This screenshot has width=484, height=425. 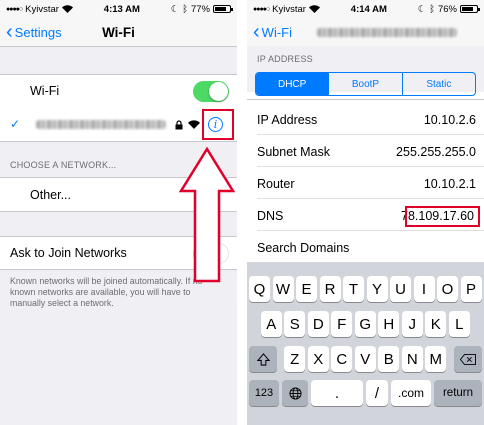 What do you see at coordinates (118, 90) in the screenshot?
I see `wifi-toggle-row: Wi-Fi` at bounding box center [118, 90].